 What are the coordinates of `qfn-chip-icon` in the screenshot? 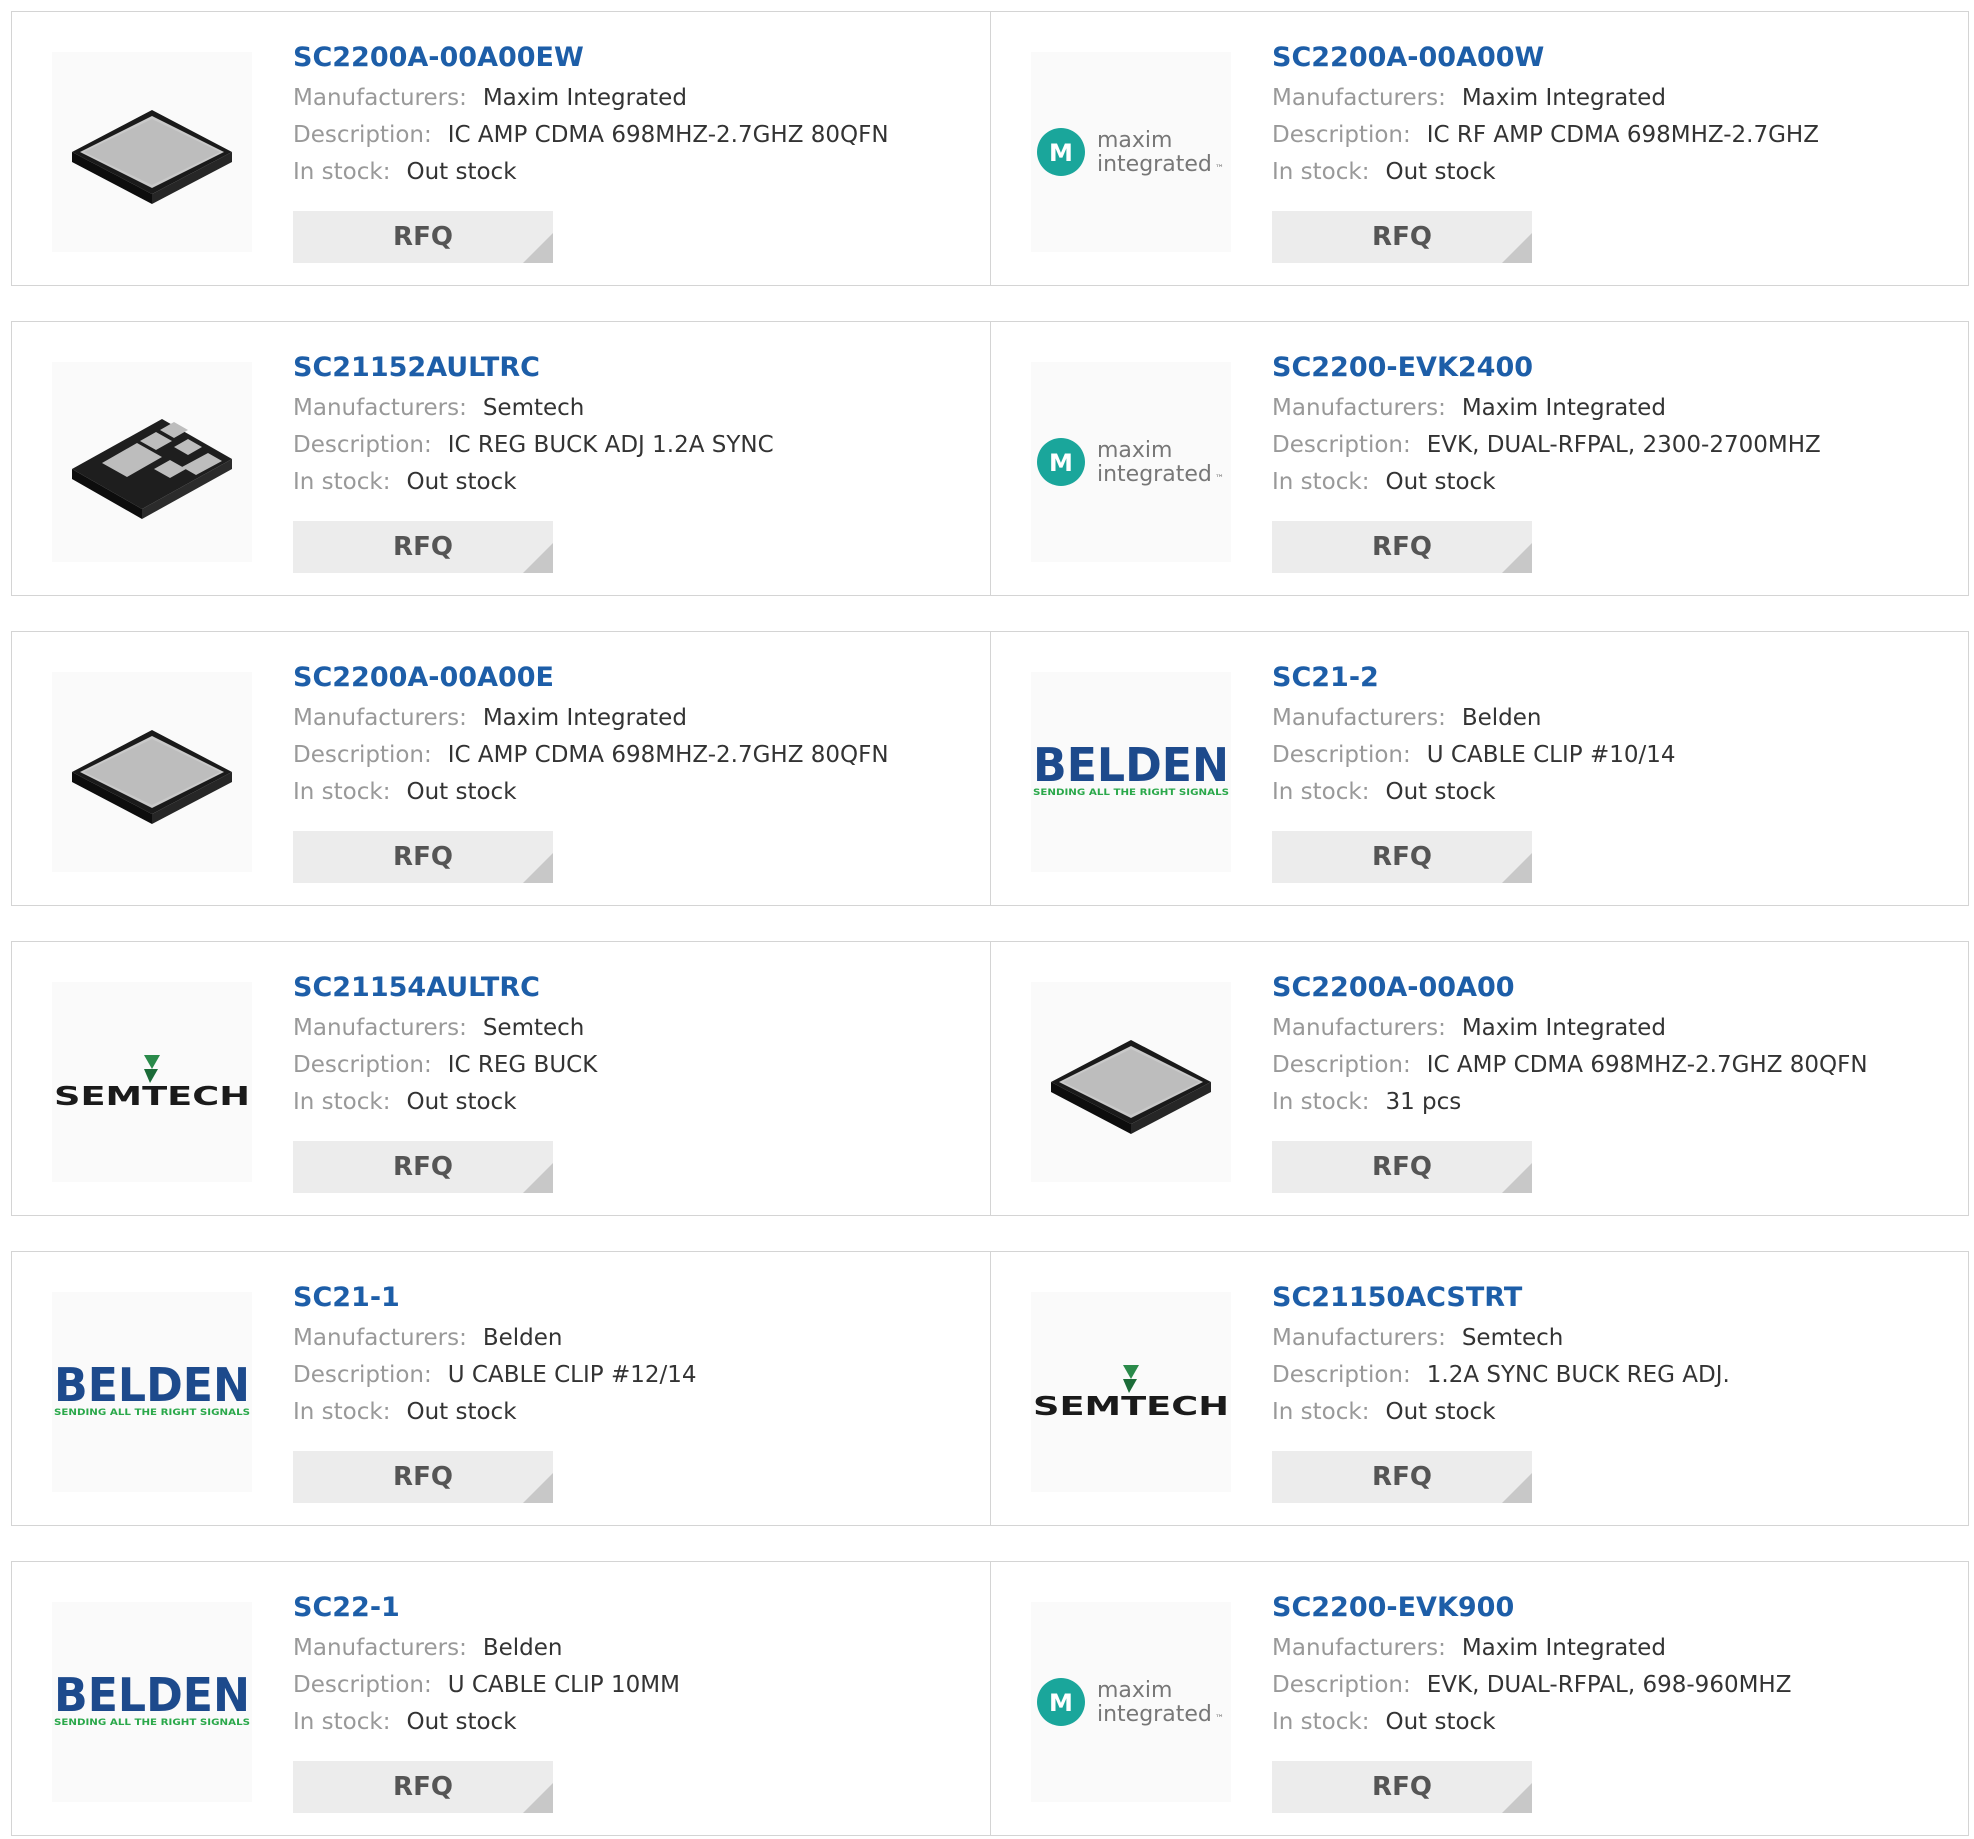 It's located at (152, 157).